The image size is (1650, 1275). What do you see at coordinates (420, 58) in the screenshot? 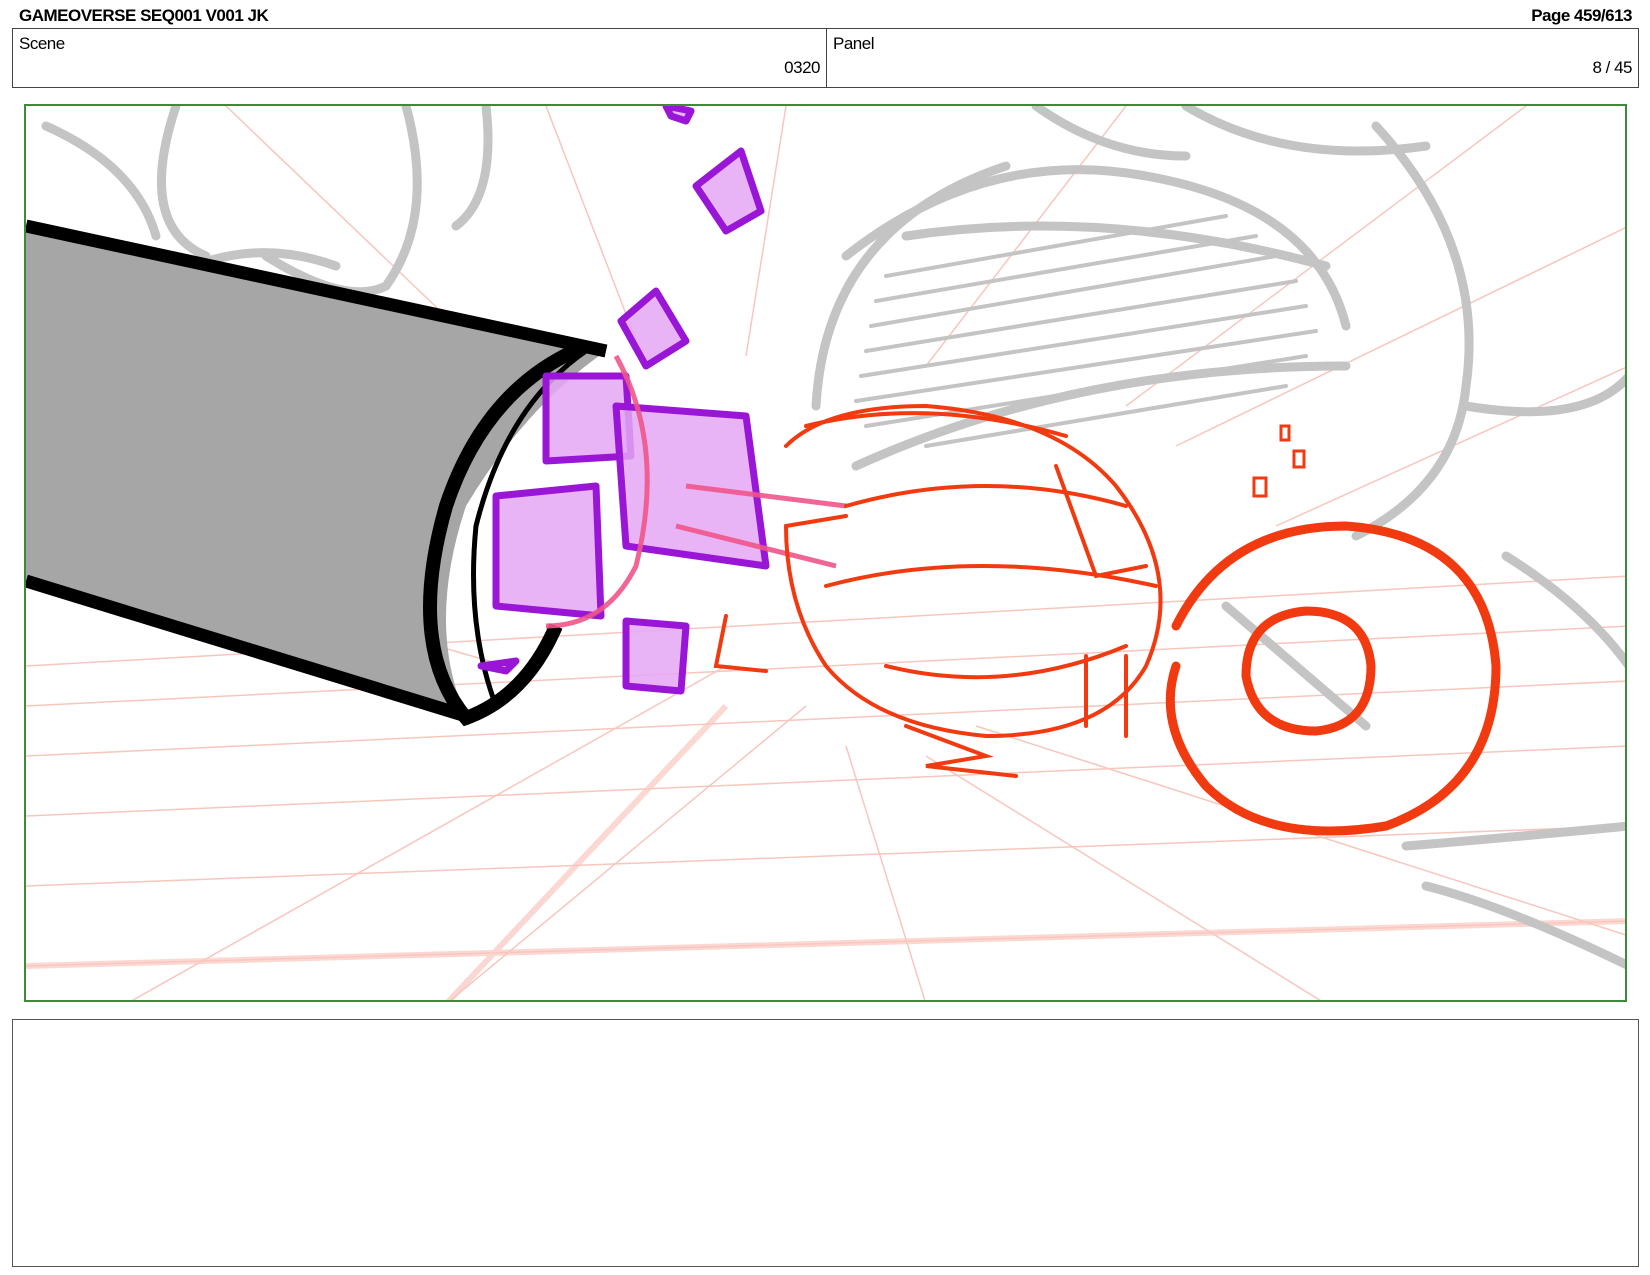
I see `scene-cell: Scene 0320` at bounding box center [420, 58].